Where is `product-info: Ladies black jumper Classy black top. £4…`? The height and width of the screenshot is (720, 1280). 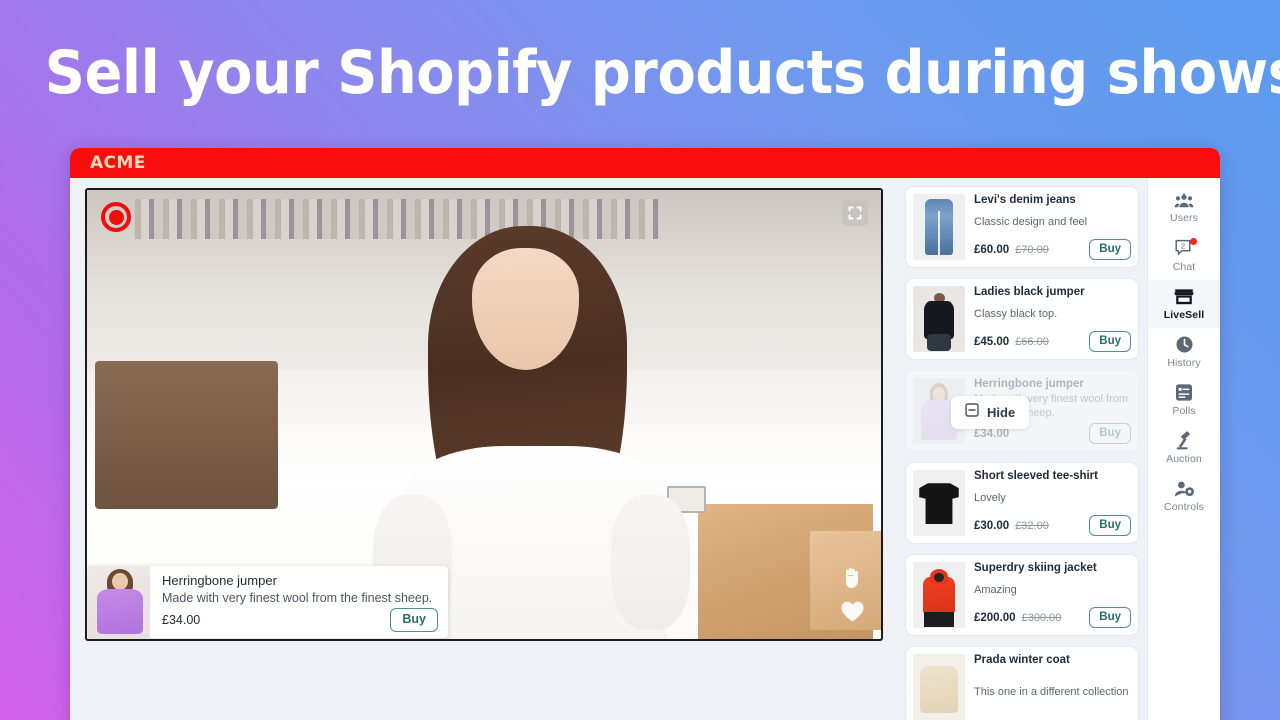 product-info: Ladies black jumper Classy black top. £4… is located at coordinates (1048, 319).